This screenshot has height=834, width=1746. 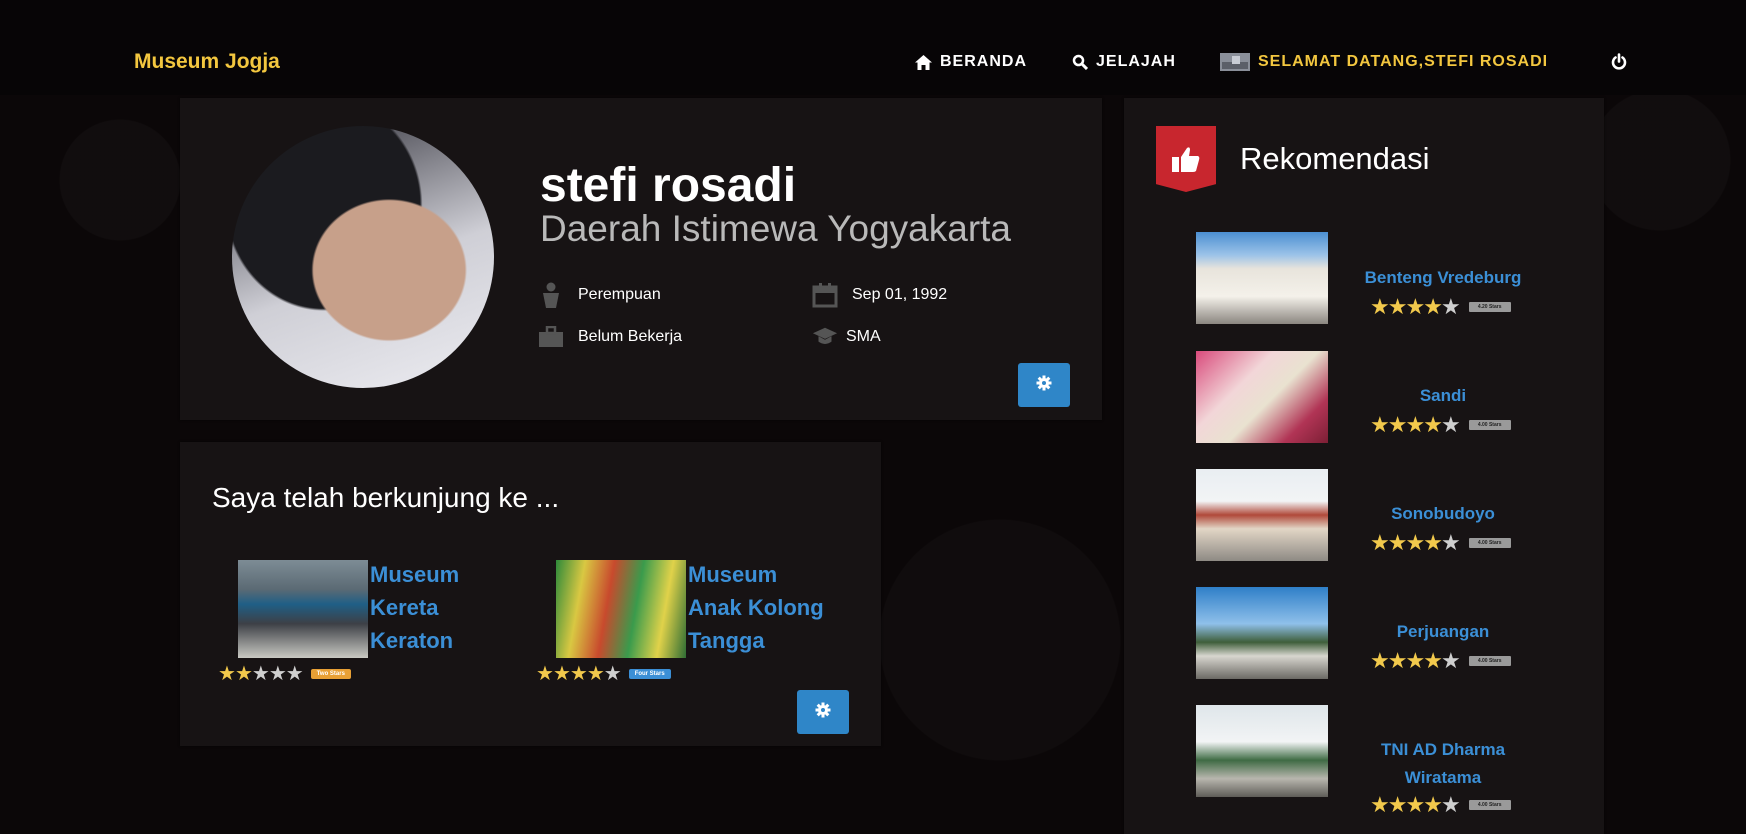 I want to click on home-icon, so click(x=923, y=62).